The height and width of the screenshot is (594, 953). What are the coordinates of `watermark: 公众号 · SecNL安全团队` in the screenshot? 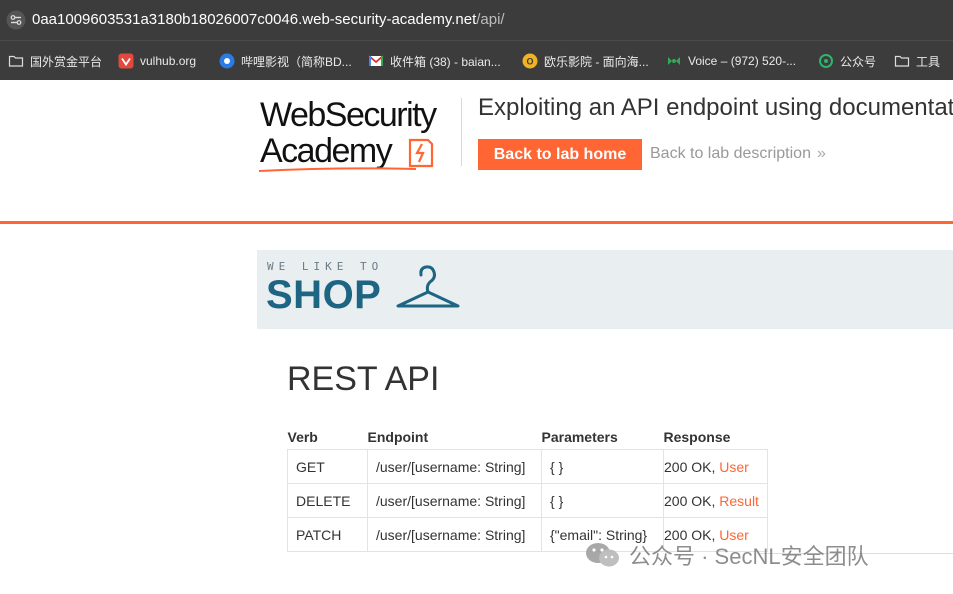 It's located at (727, 555).